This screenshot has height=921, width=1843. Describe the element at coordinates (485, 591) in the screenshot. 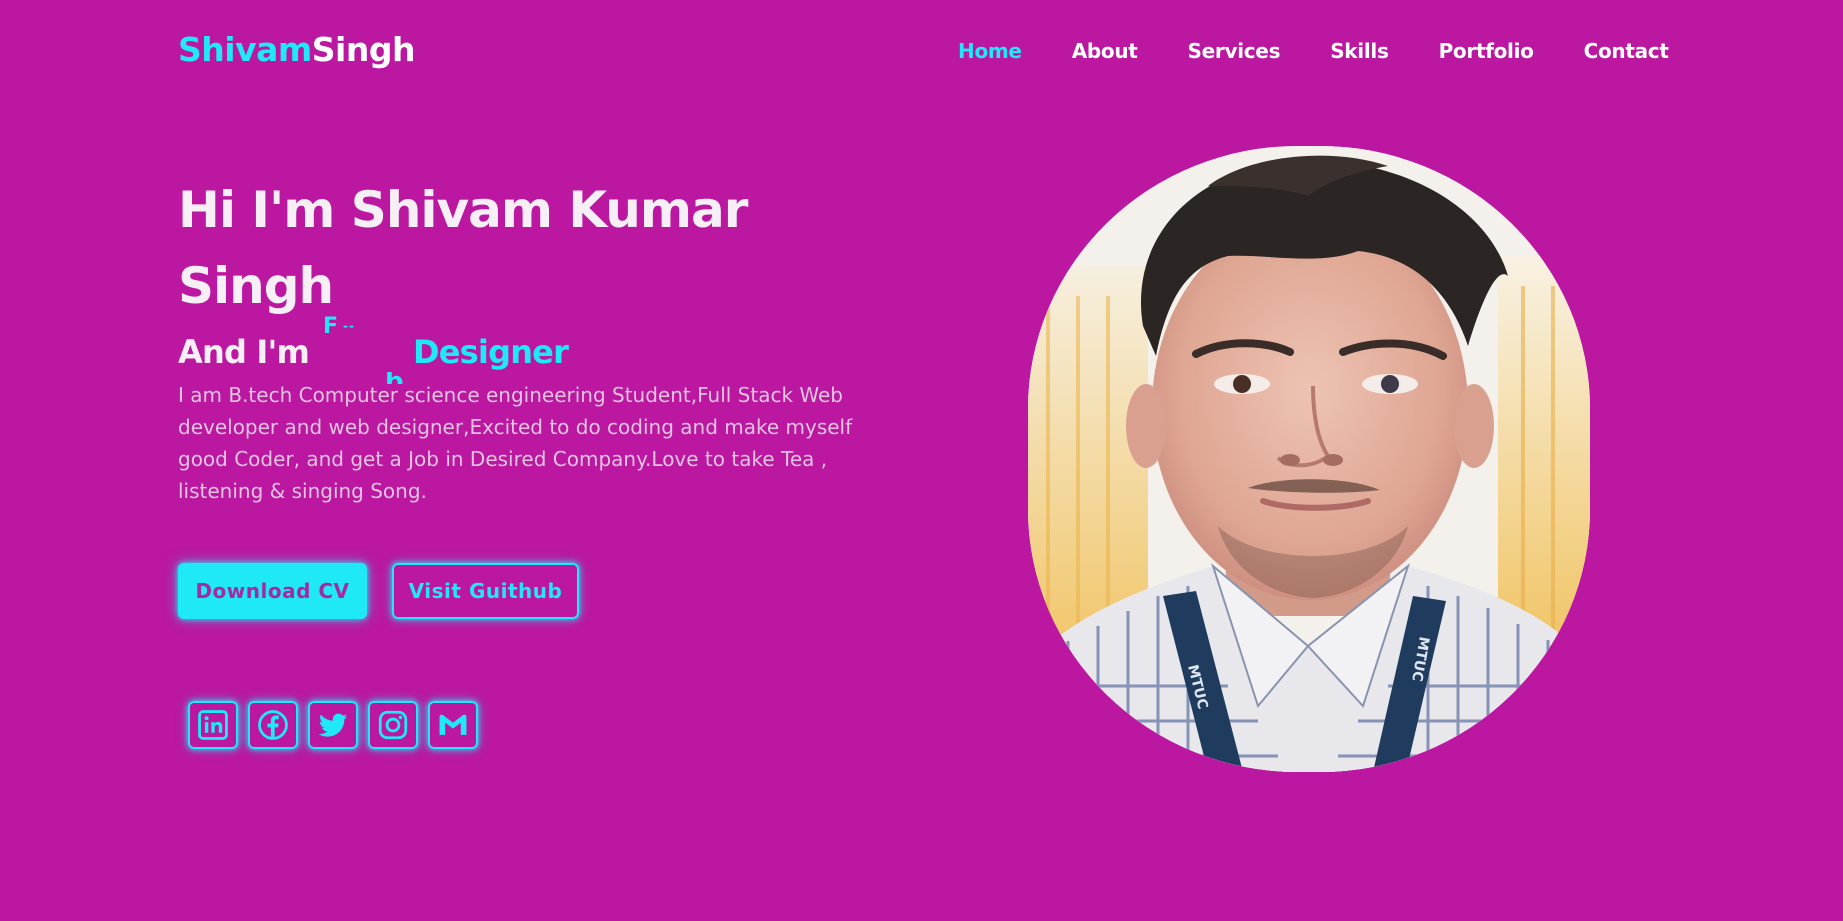

I see `visit-github-button: Visit Guithub` at that location.